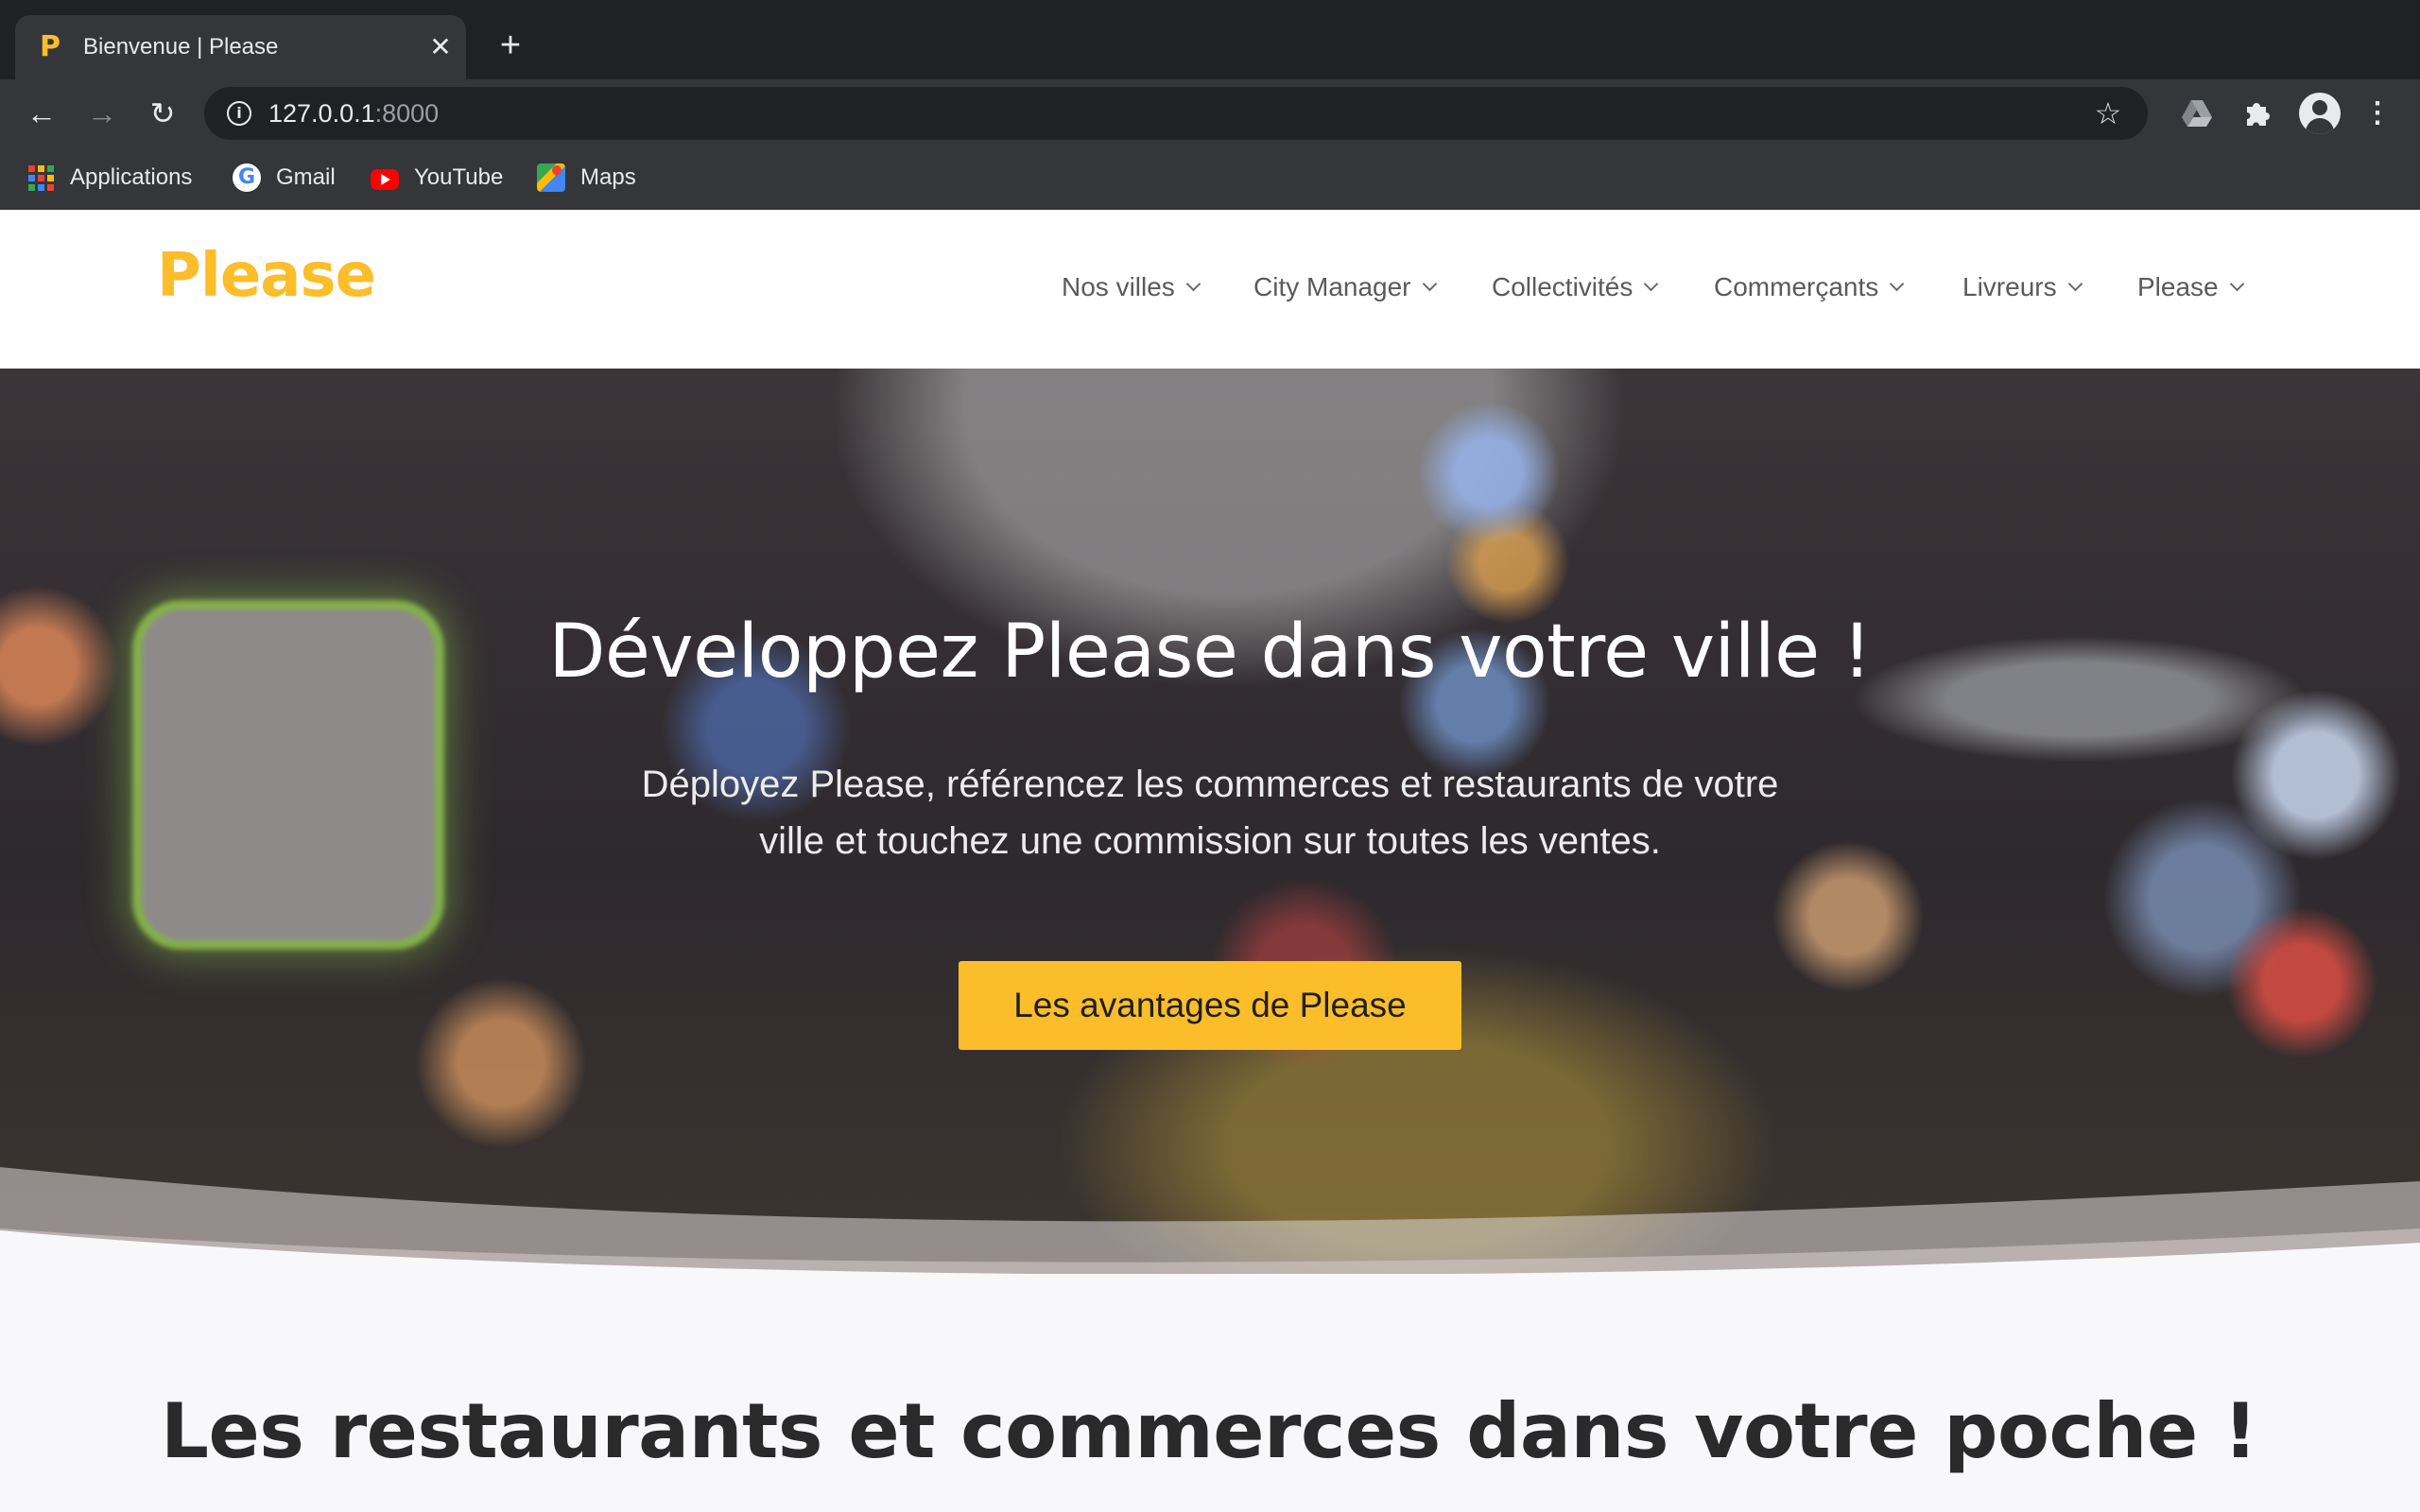 Image resolution: width=2420 pixels, height=1512 pixels. Describe the element at coordinates (1796, 286) in the screenshot. I see `nav-label: Commerçants` at that location.